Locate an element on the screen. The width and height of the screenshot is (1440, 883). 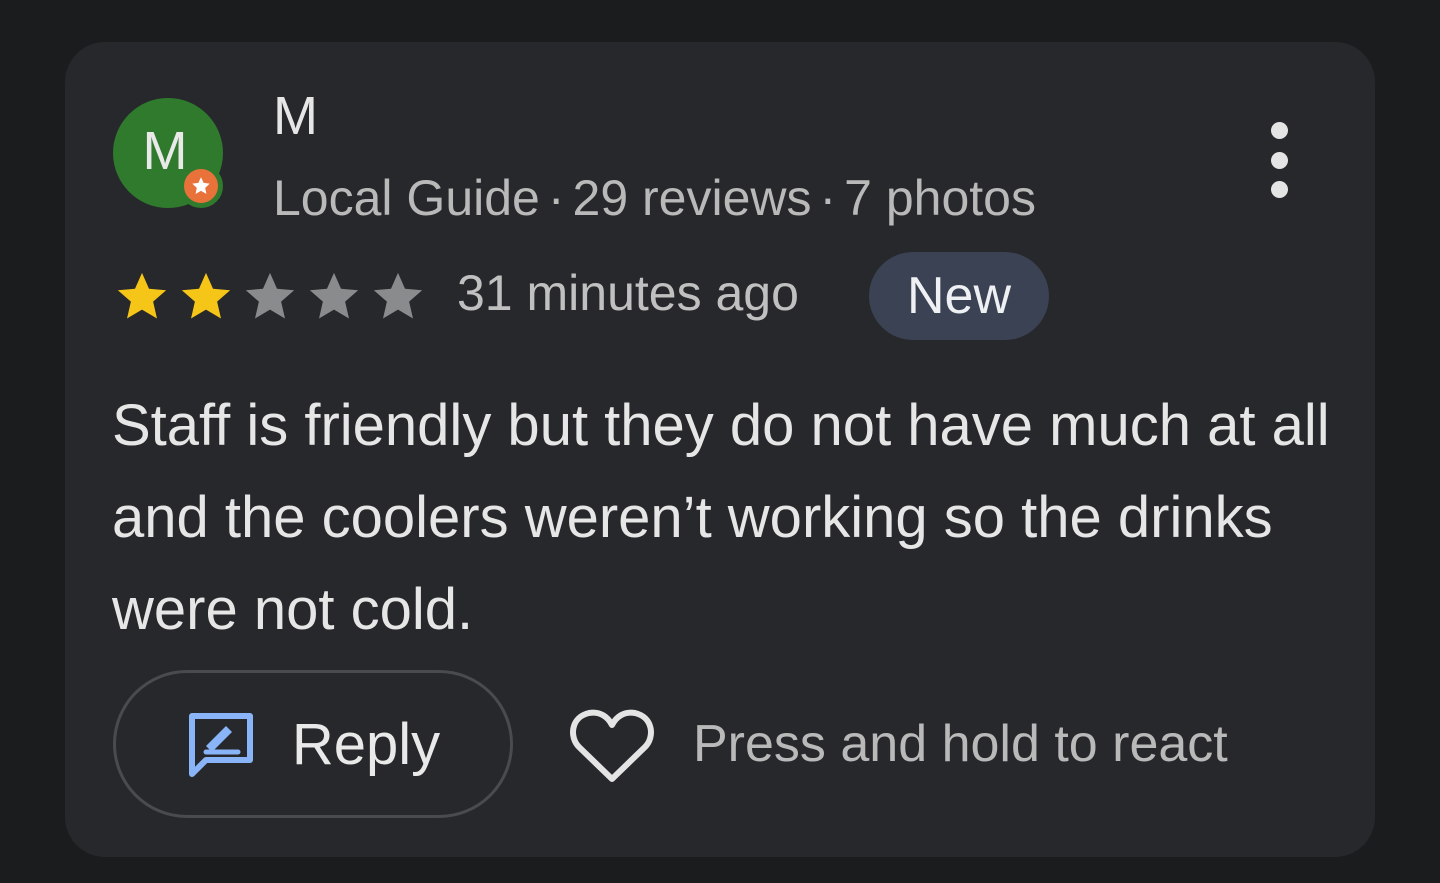
local-guide-badge-icon is located at coordinates (201, 186).